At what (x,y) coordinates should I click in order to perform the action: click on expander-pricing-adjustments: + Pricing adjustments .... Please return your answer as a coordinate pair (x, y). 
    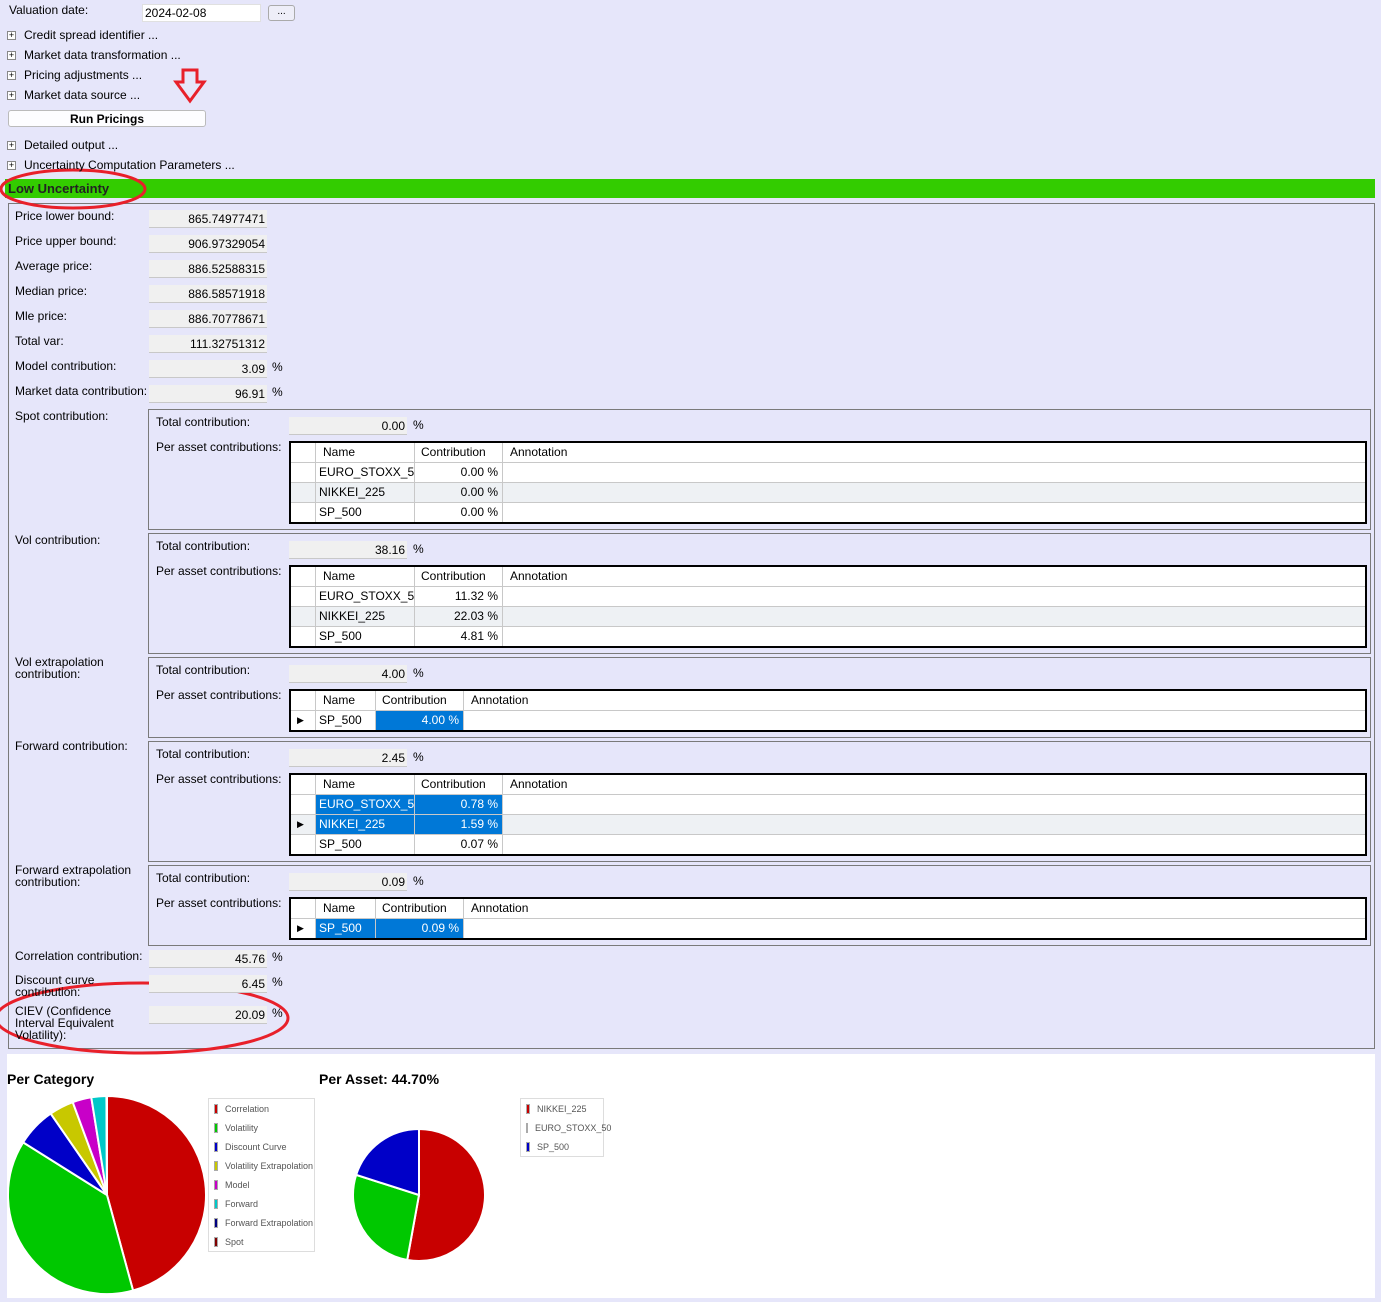
    Looking at the image, I should click on (74, 75).